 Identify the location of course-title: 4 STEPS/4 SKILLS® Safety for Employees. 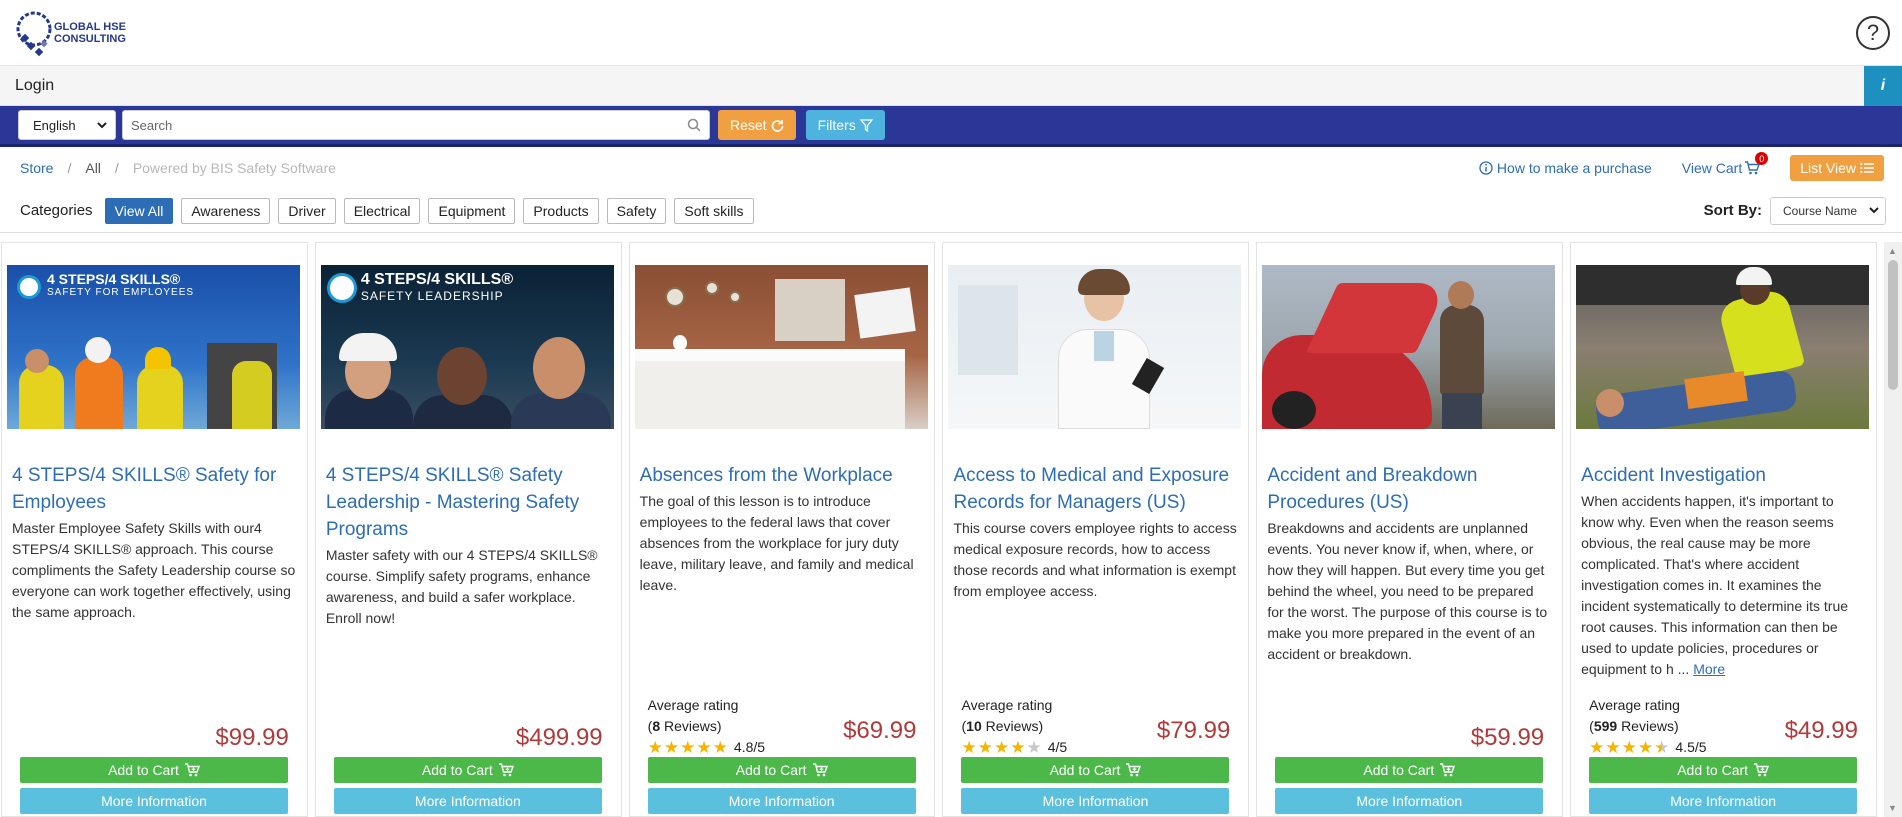
(154, 489).